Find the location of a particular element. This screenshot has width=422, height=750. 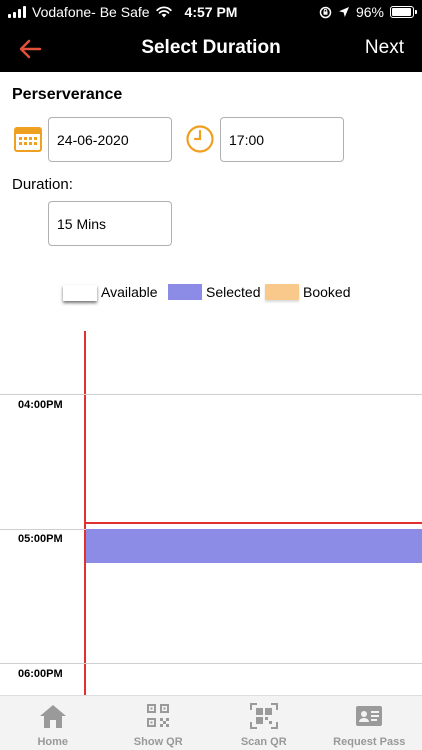

battery-percent: 96% is located at coordinates (369, 12).